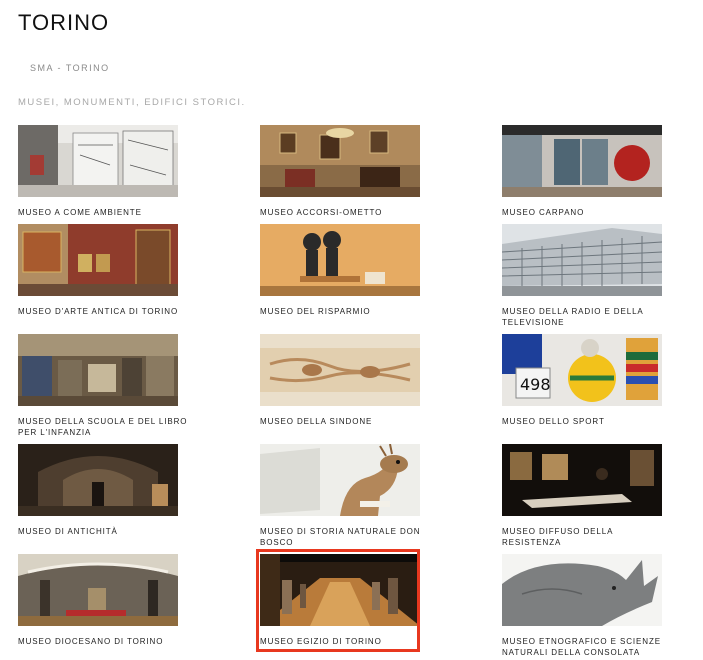  What do you see at coordinates (587, 537) in the screenshot?
I see `museum-label: MUSEO DIFFUSO DELLA RESISTENZA` at bounding box center [587, 537].